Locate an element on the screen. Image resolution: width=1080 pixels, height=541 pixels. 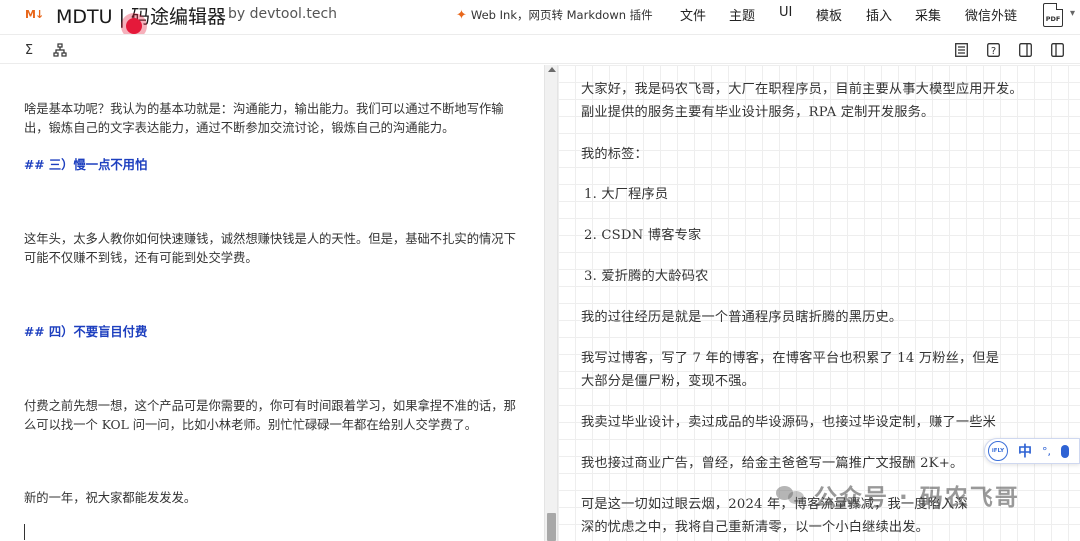
preview-paragraph: 深的忧虑之中，我将自己重新清零，以一个小白继续出发。 is located at coordinates (755, 527).